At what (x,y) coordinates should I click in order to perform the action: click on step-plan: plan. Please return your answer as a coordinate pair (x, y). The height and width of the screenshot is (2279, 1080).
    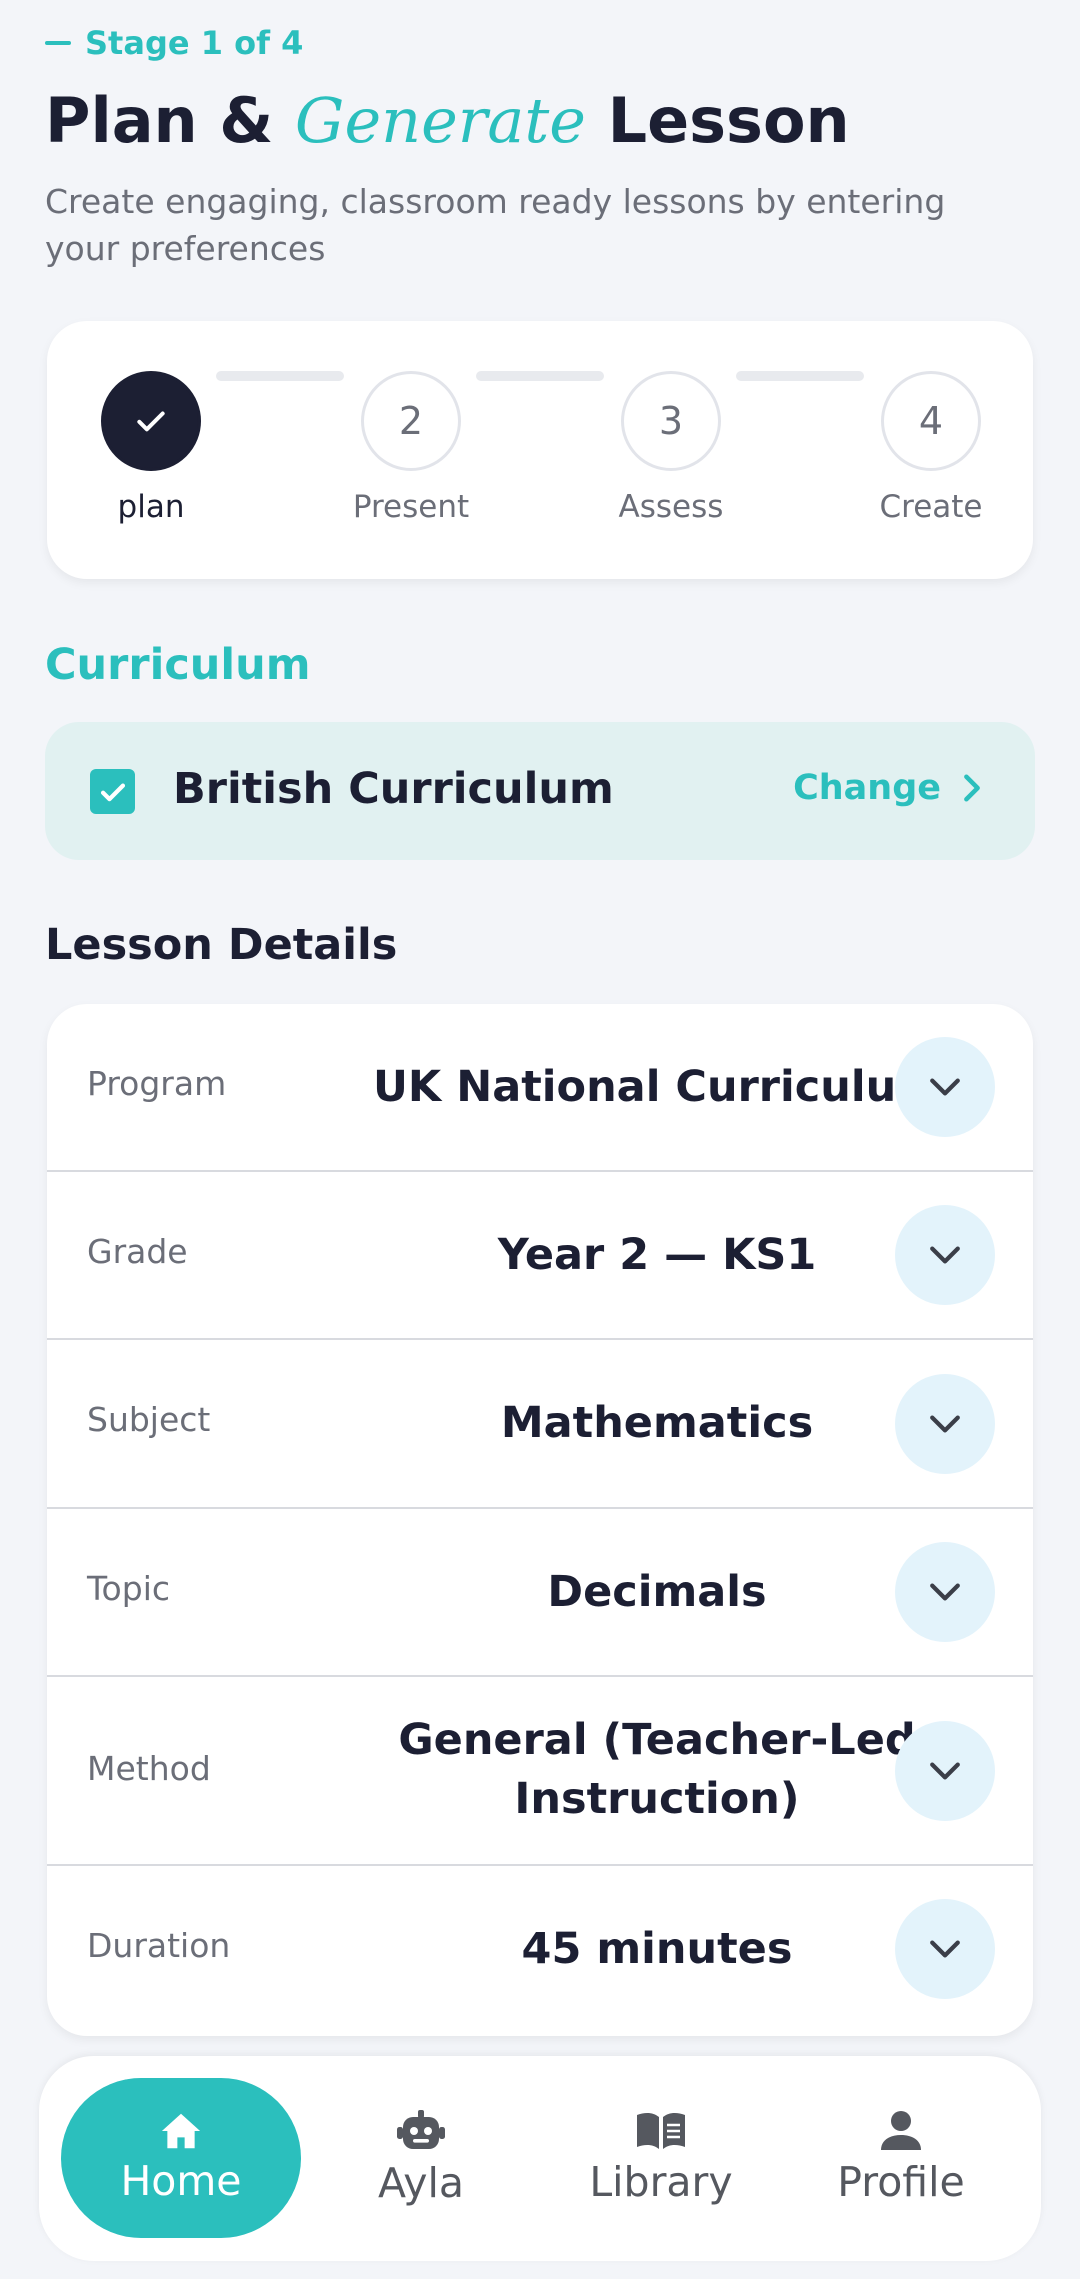
    Looking at the image, I should click on (151, 448).